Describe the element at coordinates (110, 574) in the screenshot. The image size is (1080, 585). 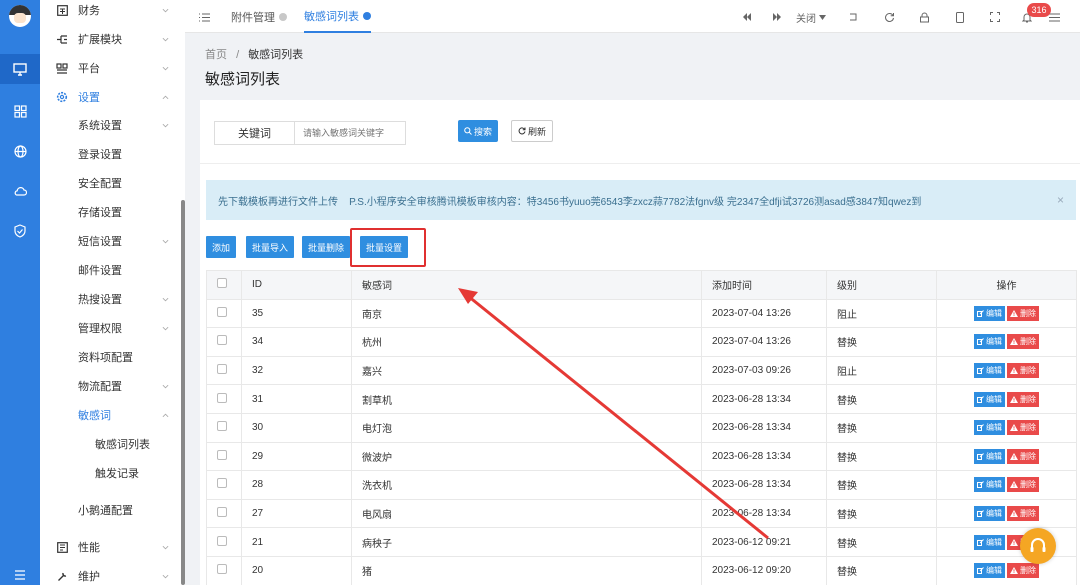
I see `sidebar-item-maintenance: 维护` at that location.